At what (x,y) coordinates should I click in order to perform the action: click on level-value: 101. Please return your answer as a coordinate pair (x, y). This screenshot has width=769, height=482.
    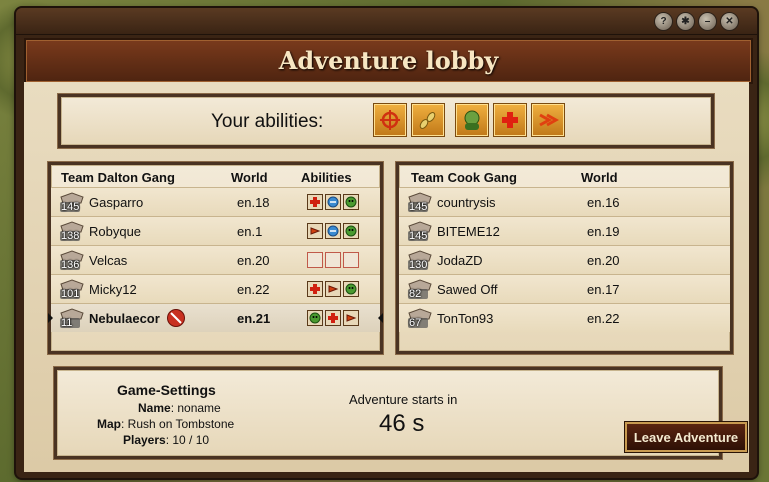
    Looking at the image, I should click on (70, 294).